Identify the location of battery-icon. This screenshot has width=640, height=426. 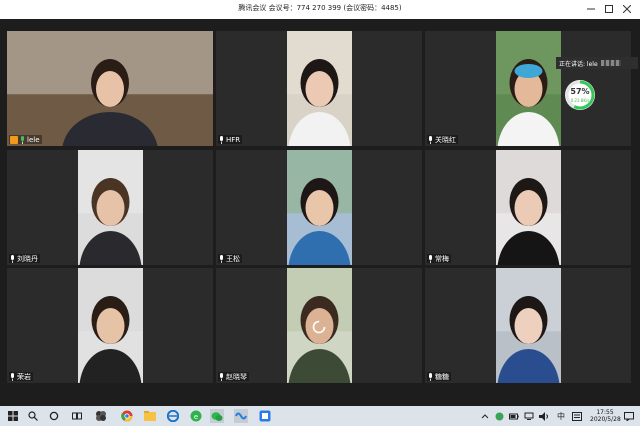
(514, 416).